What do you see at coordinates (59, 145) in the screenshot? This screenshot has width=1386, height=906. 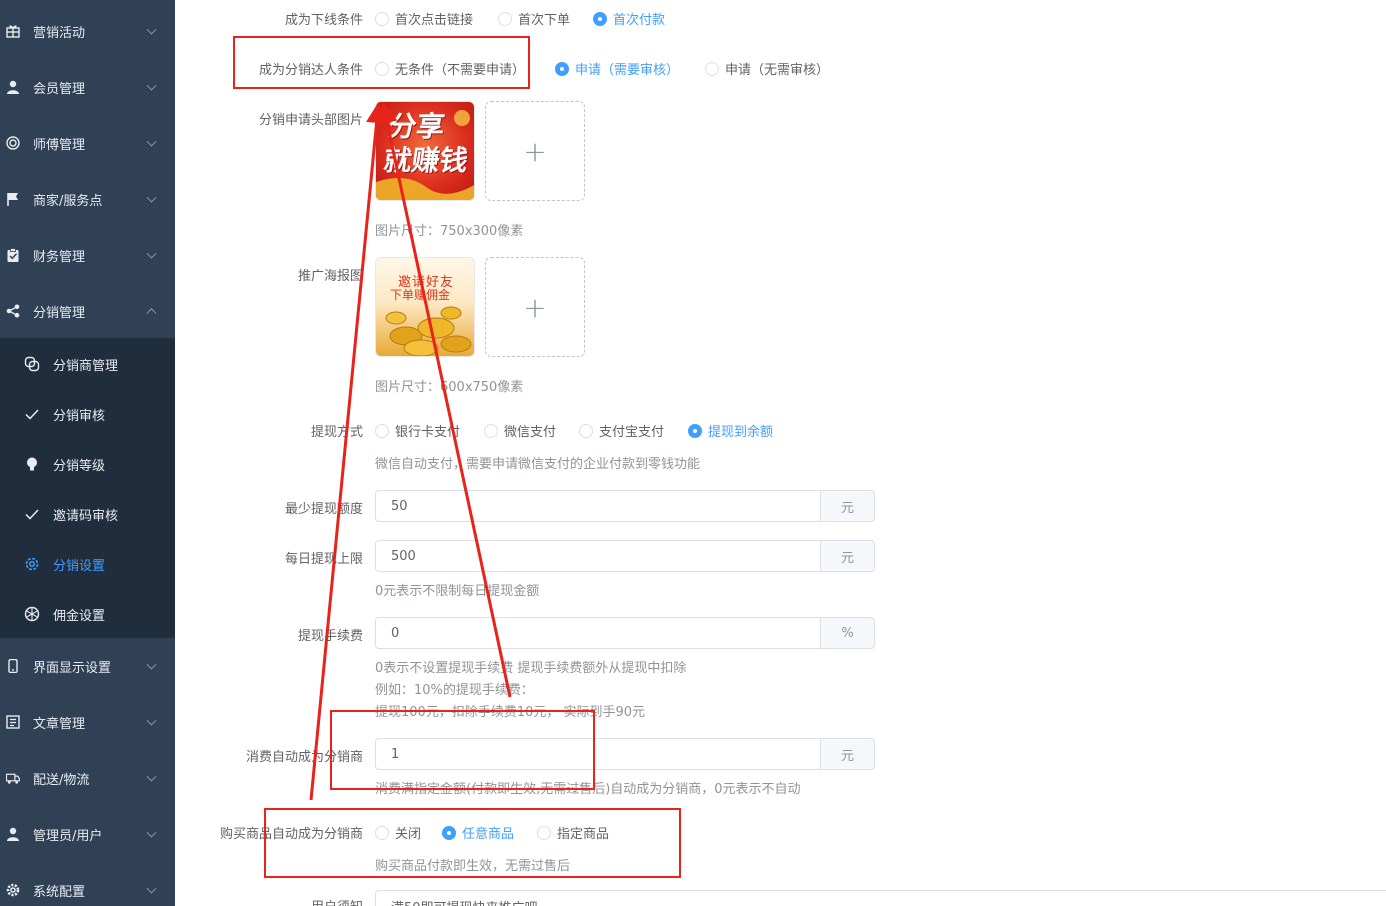 I see `sidebar-item-label: 师傅管理` at bounding box center [59, 145].